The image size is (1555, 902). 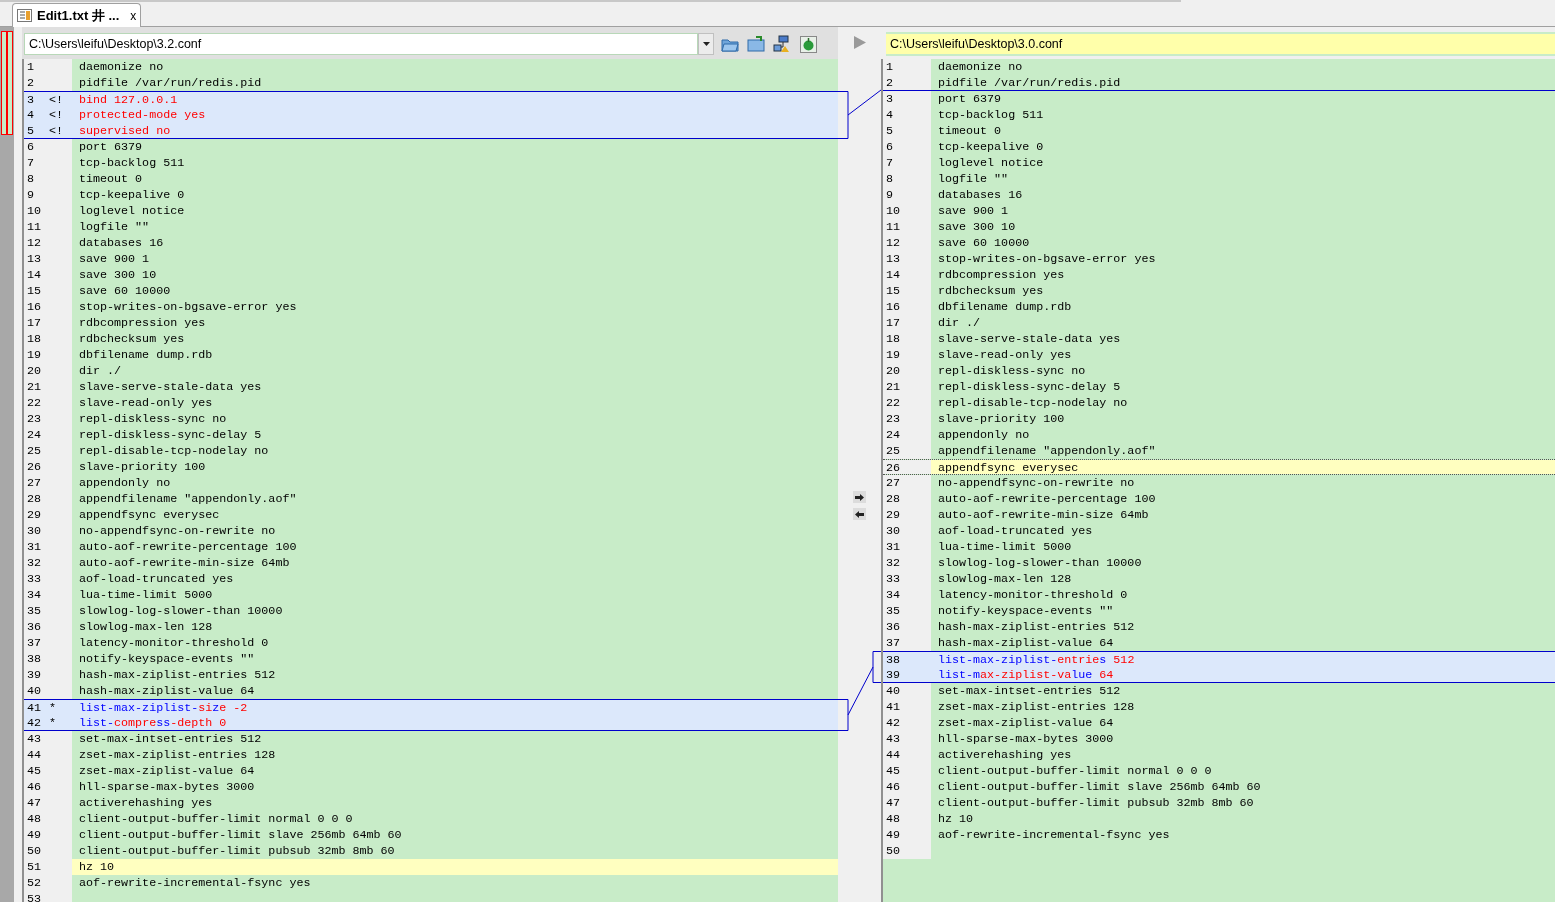 I want to click on line-number: 28, so click(x=35, y=499).